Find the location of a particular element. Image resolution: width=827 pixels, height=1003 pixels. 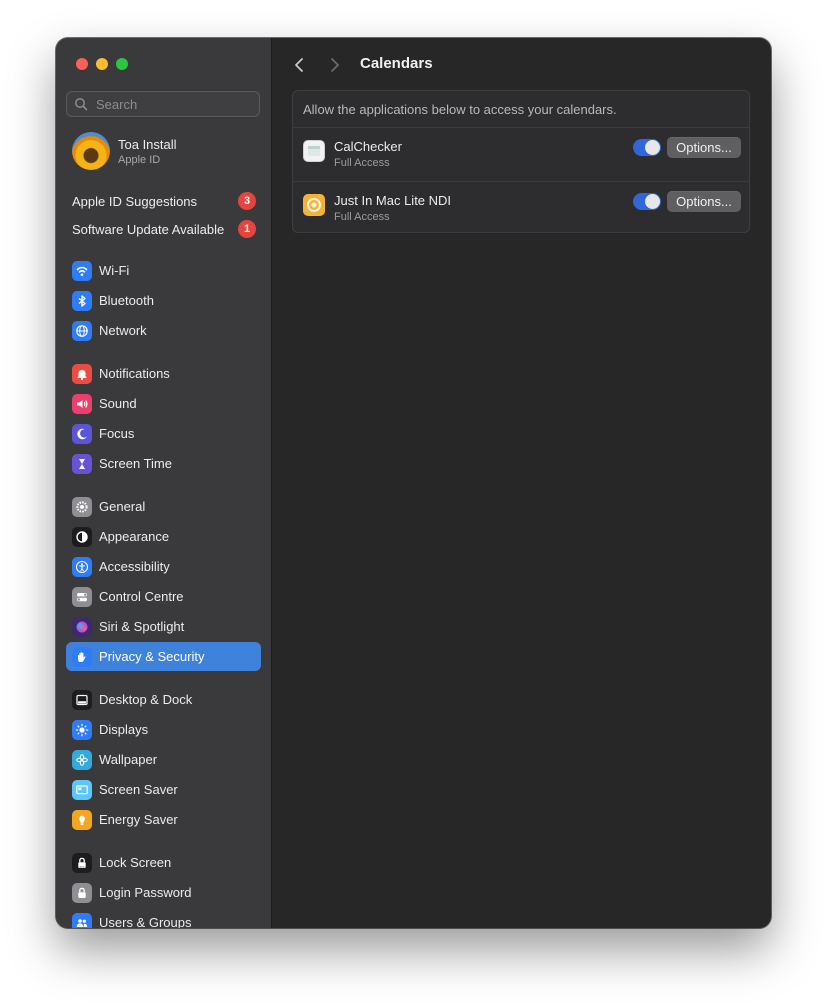

search-icon is located at coordinates (81, 104).